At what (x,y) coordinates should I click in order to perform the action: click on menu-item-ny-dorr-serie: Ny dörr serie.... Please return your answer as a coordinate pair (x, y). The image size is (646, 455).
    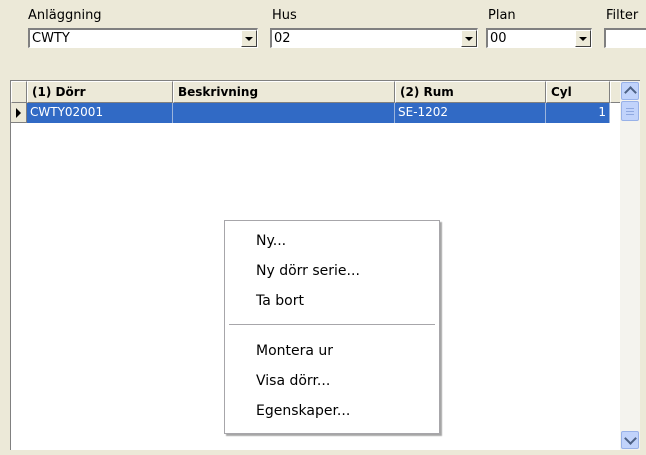
    Looking at the image, I should click on (308, 271).